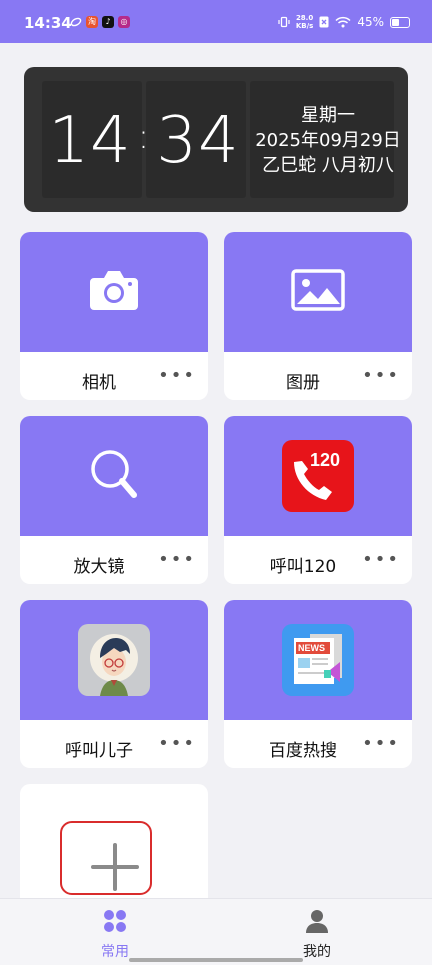  I want to click on bottom-navigation: 常用 我的, so click(216, 931).